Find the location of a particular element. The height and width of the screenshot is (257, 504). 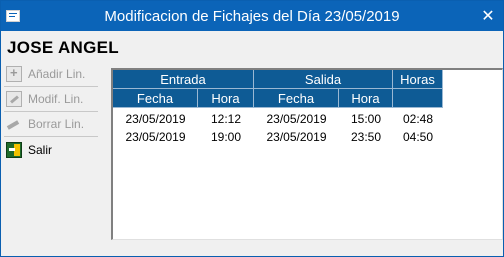

delete-line-button: Borrar Lin. is located at coordinates (51, 124).